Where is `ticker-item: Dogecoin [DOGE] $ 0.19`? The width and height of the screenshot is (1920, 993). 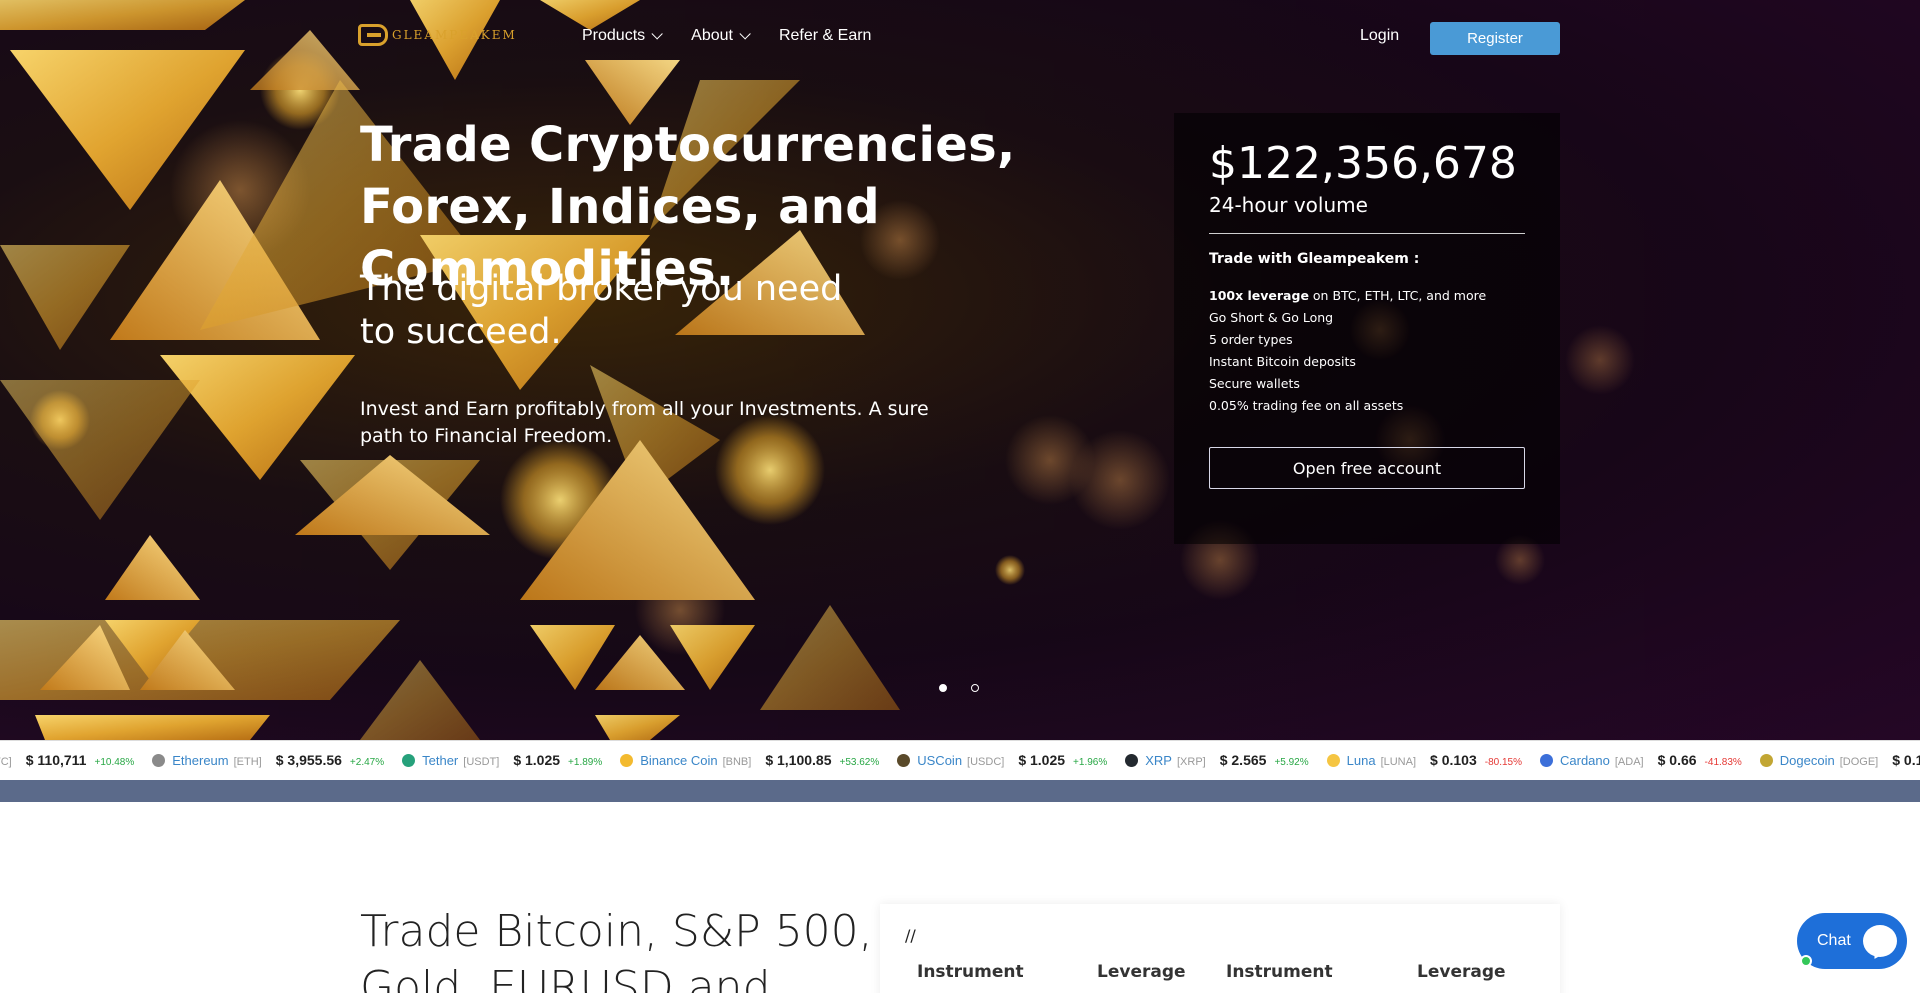
ticker-item: Dogecoin [DOGE] $ 0.19 is located at coordinates (1839, 760).